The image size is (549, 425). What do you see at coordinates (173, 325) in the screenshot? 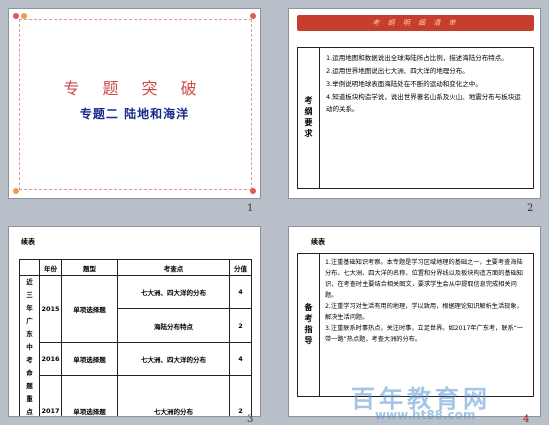
I see `table-cell: 海陆分布特点` at bounding box center [173, 325].